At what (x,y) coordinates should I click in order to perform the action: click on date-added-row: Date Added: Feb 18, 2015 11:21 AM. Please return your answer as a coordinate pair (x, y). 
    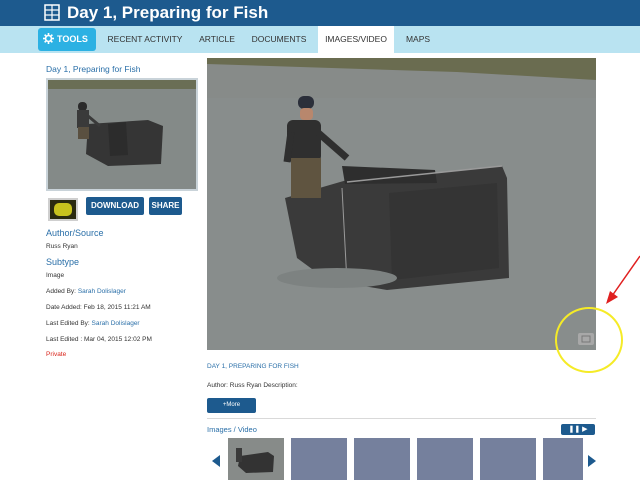
    Looking at the image, I should click on (98, 307).